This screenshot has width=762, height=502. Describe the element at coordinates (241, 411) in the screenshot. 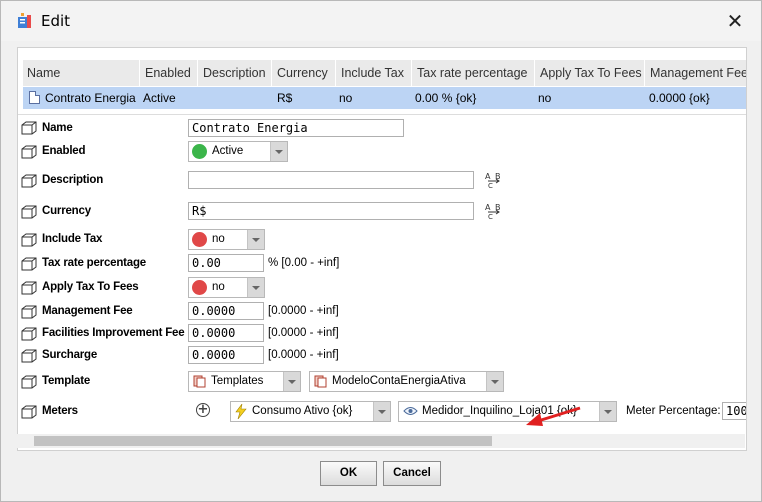

I see `lightning-icon` at that location.